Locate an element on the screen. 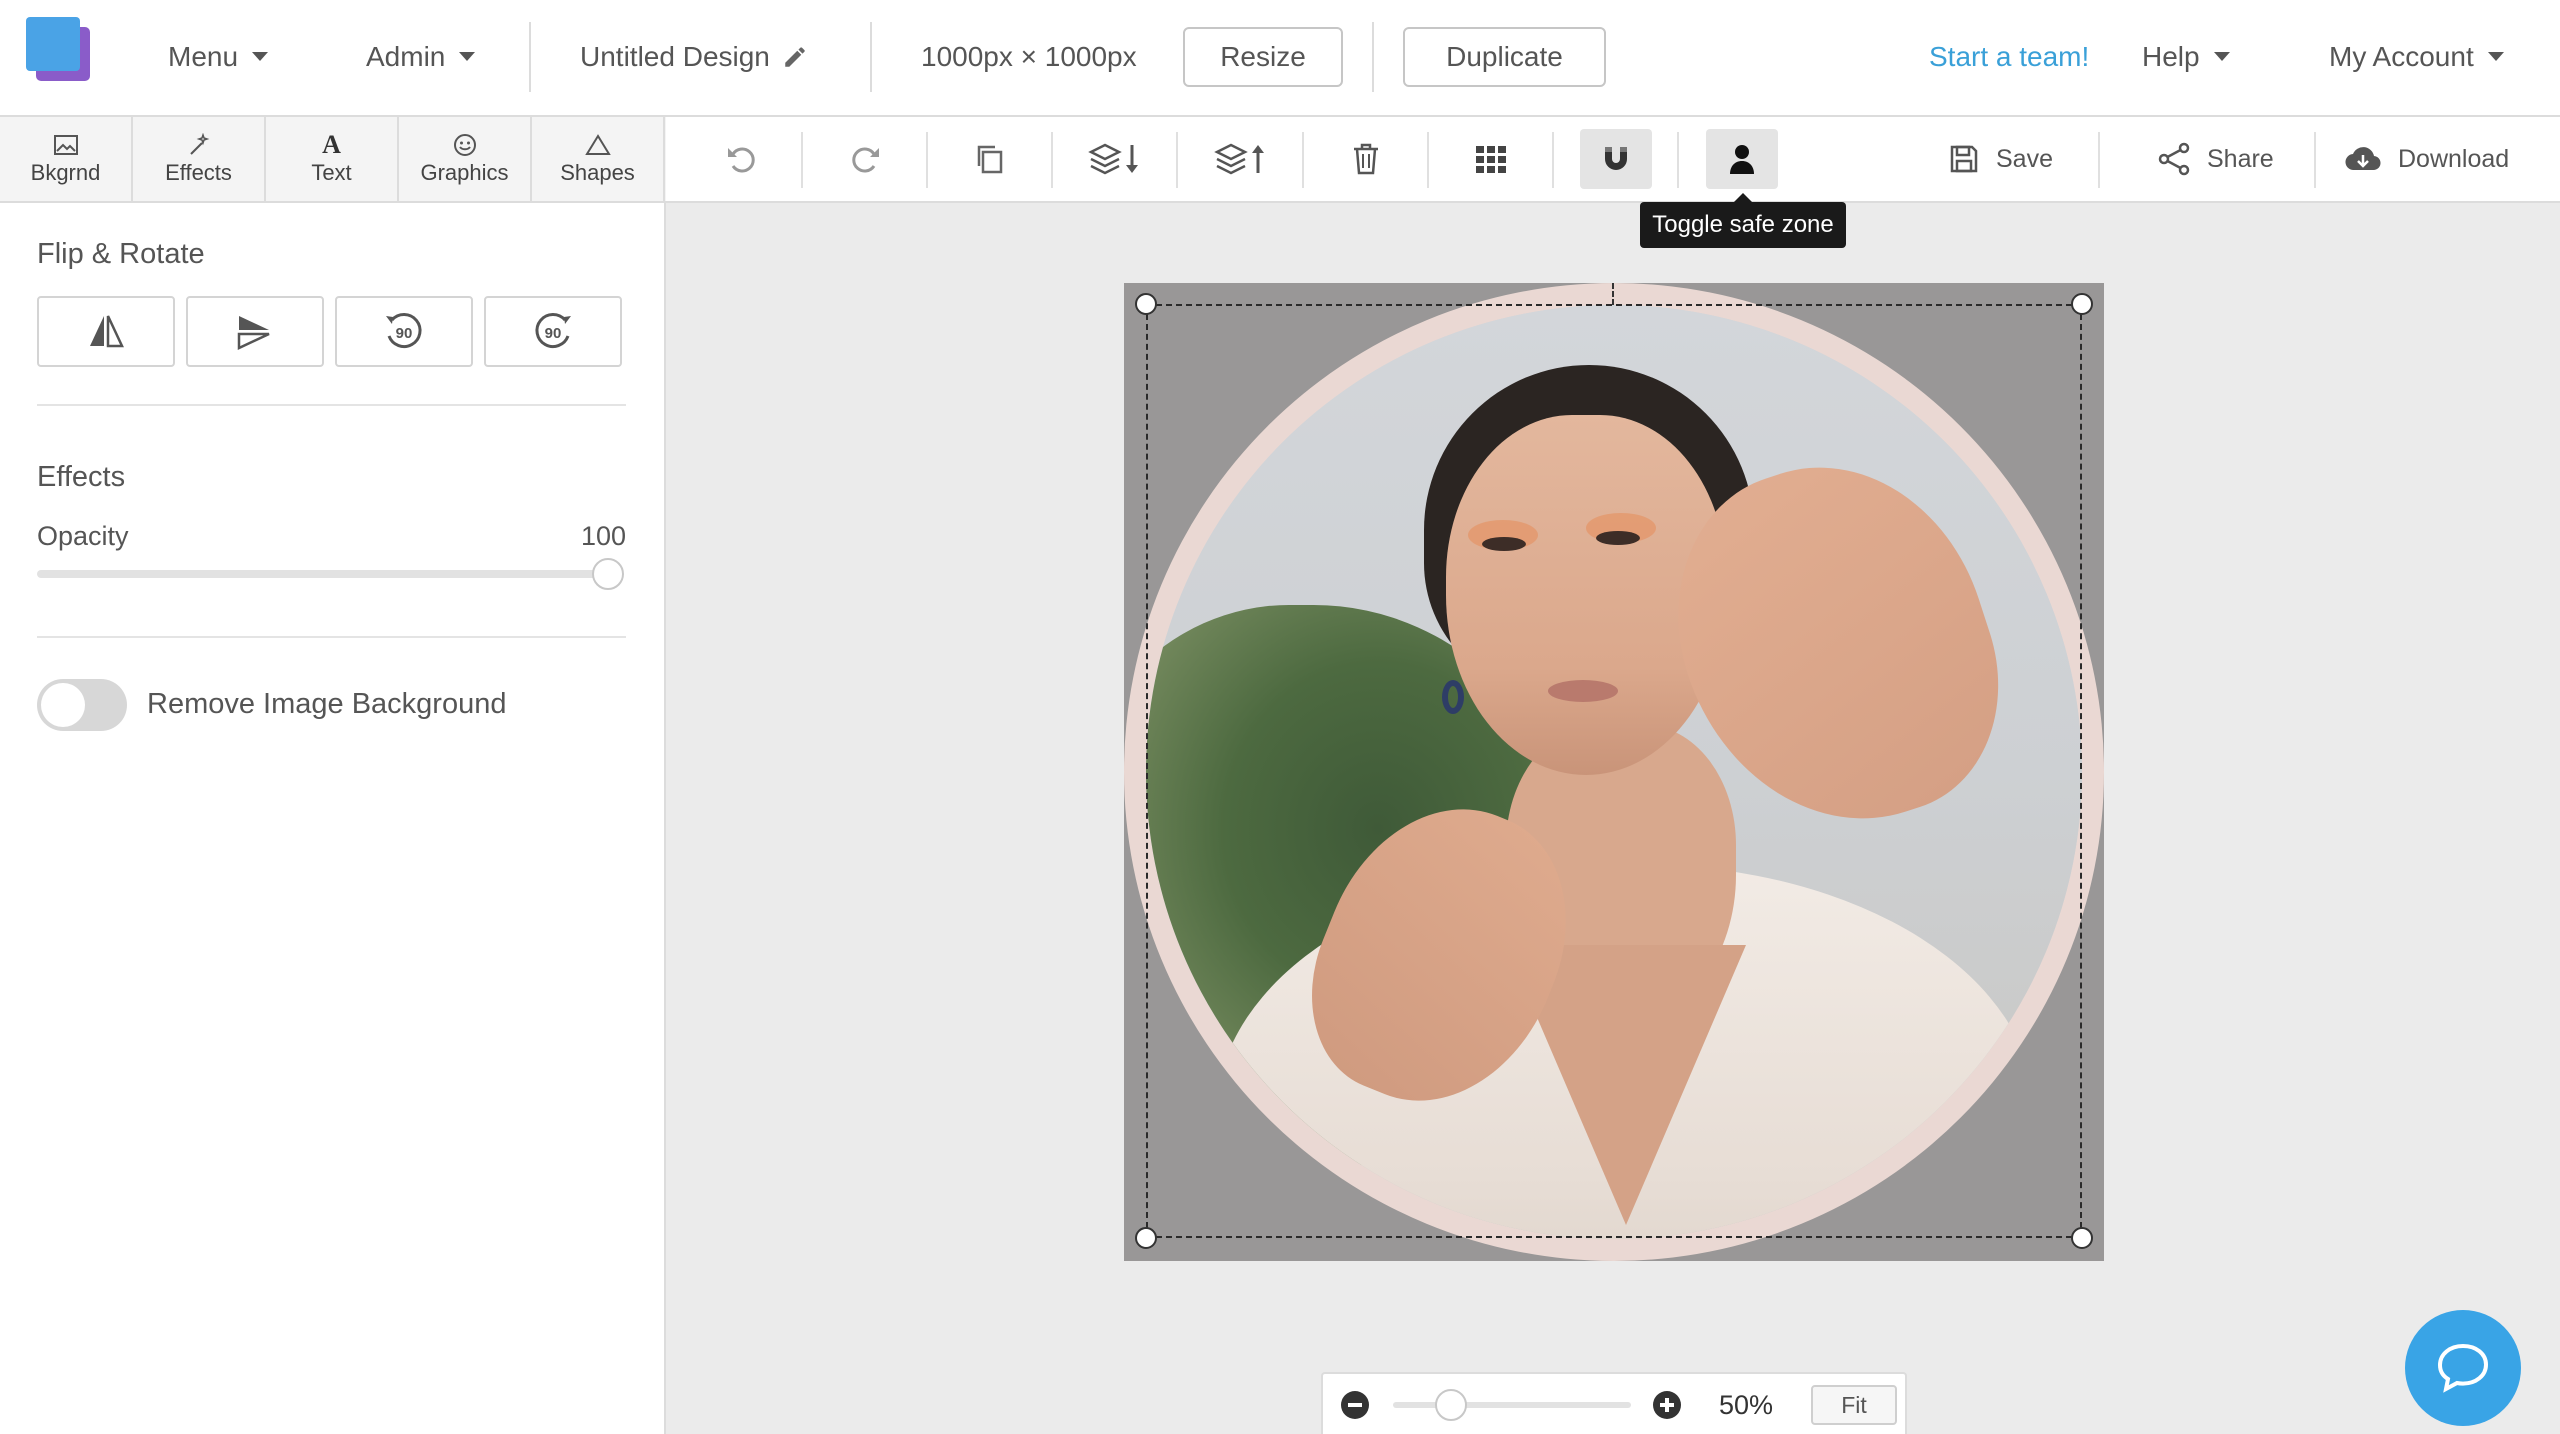  copy-button is located at coordinates (990, 159).